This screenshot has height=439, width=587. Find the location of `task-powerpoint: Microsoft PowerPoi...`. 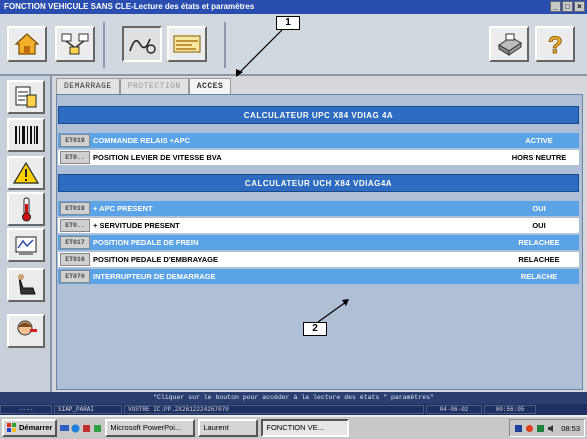

task-powerpoint: Microsoft PowerPoi... is located at coordinates (150, 428).